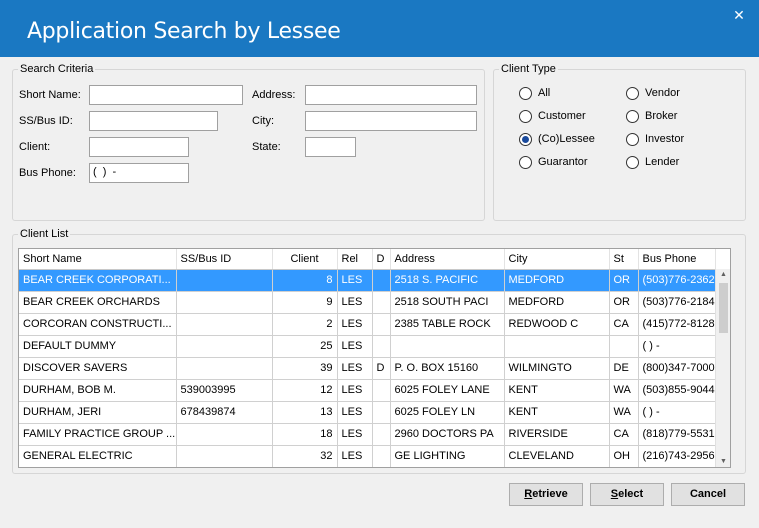  Describe the element at coordinates (44, 234) in the screenshot. I see `client-list-legend: Client List` at that location.